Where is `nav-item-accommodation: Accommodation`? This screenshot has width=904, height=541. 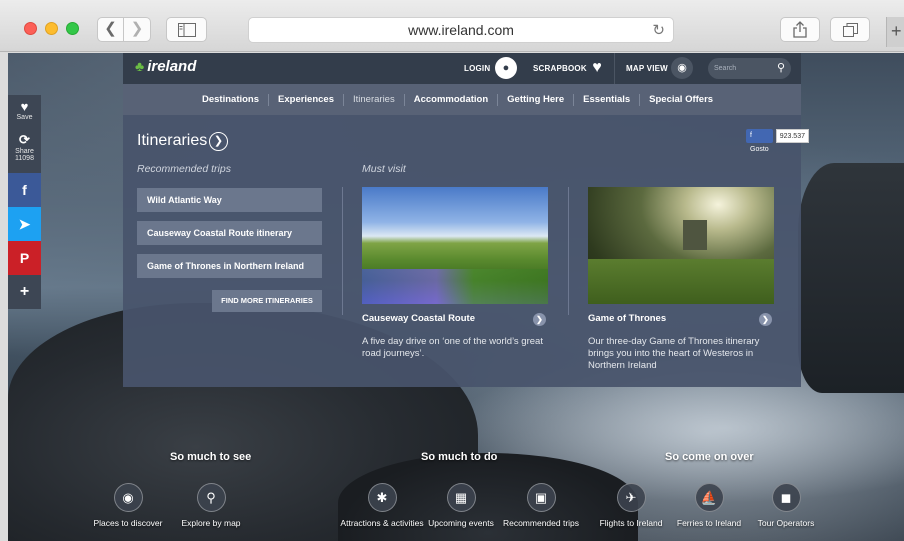
nav-item-accommodation: Accommodation is located at coordinates (452, 99).